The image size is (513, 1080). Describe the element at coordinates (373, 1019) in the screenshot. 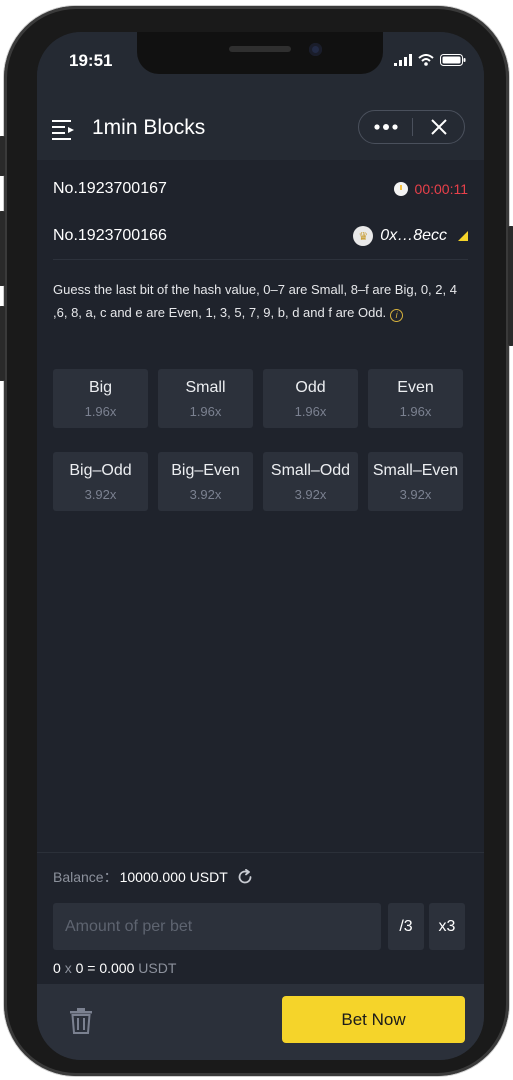

I see `bet-now-button: Bet Now` at that location.